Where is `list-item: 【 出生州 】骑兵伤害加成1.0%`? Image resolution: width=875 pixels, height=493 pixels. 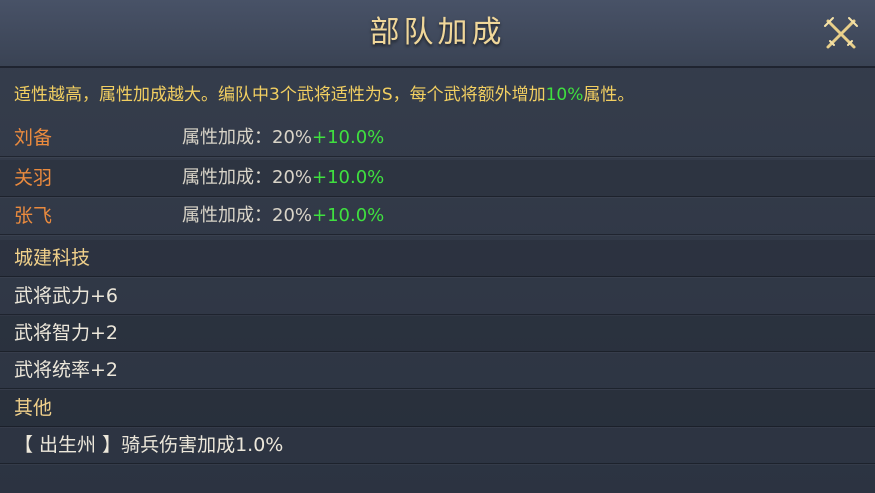
list-item: 【 出生州 】骑兵伤害加成1.0% is located at coordinates (437, 445).